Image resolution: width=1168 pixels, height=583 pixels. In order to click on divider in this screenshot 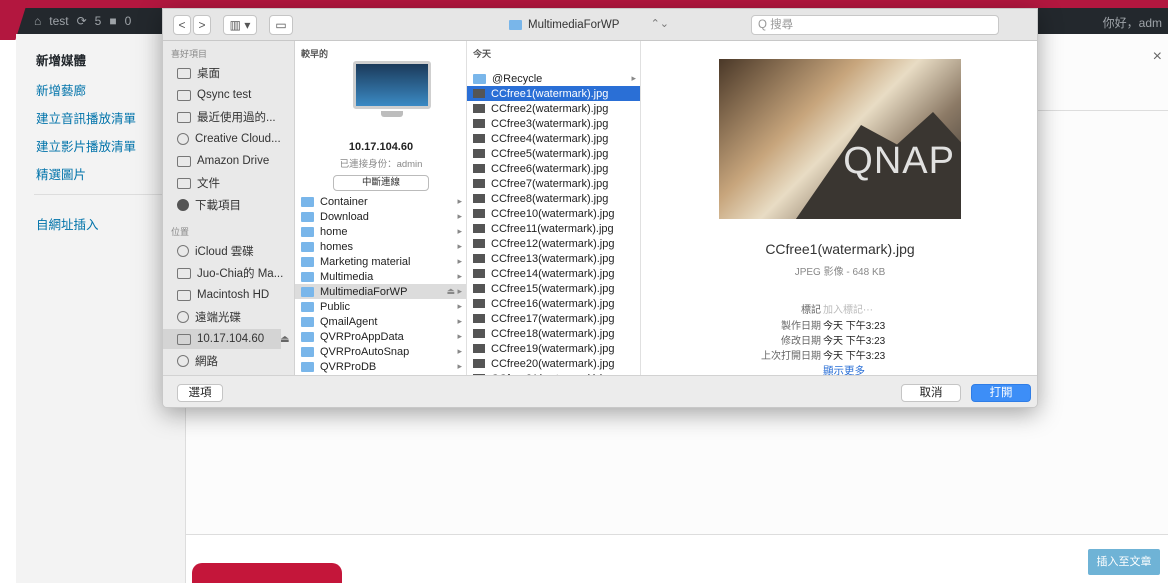, I will do `click(104, 194)`.